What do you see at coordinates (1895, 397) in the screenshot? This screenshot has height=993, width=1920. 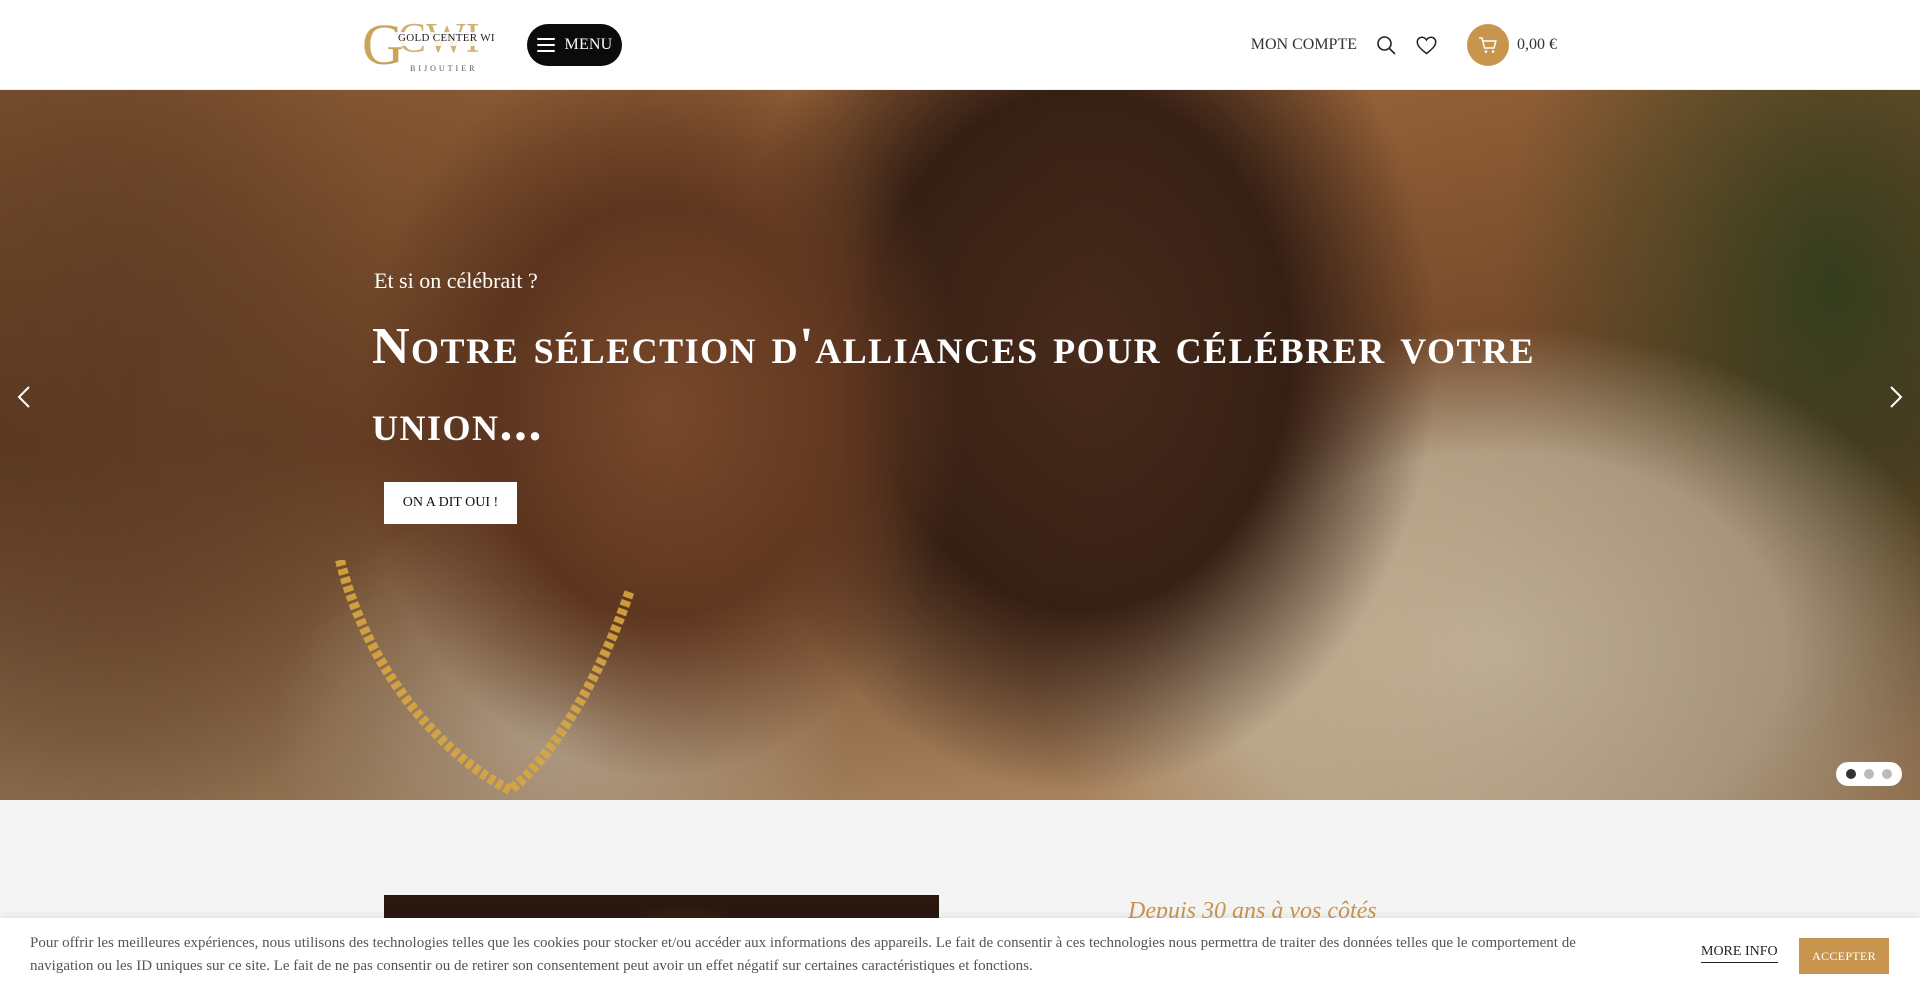 I see `chevron-right-icon` at bounding box center [1895, 397].